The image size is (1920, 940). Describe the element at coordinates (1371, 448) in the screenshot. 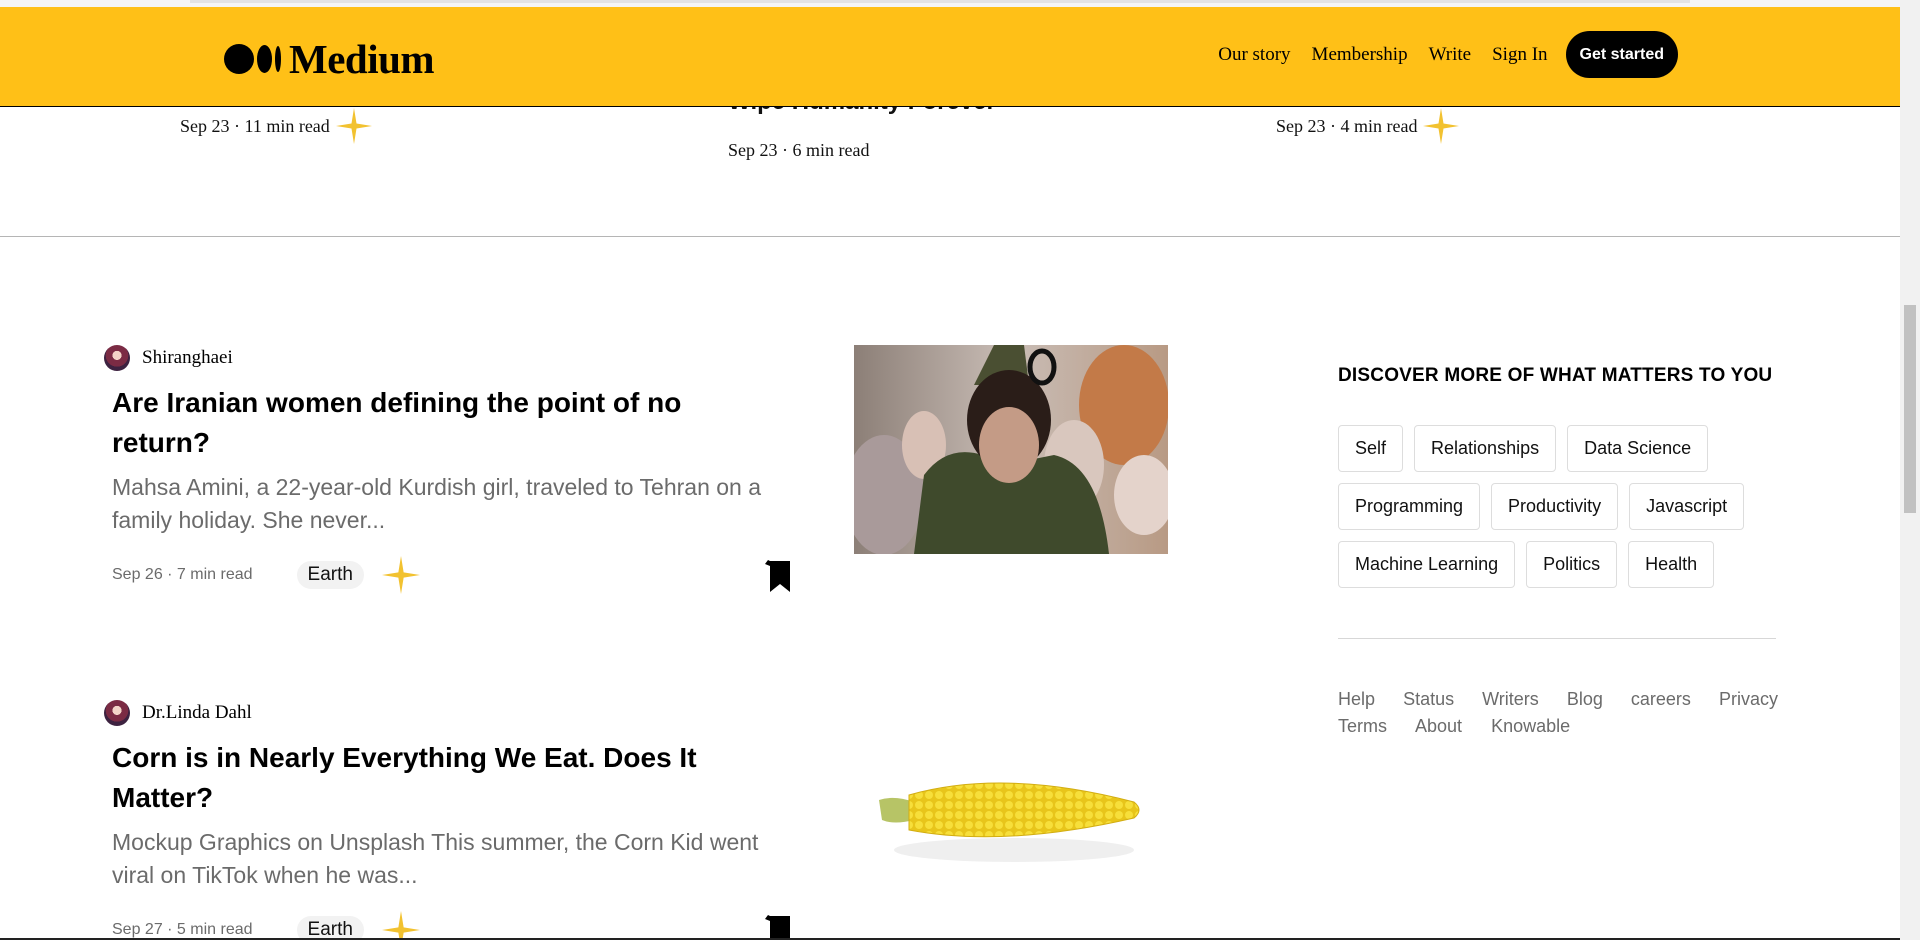

I see `topic-self: Self` at that location.